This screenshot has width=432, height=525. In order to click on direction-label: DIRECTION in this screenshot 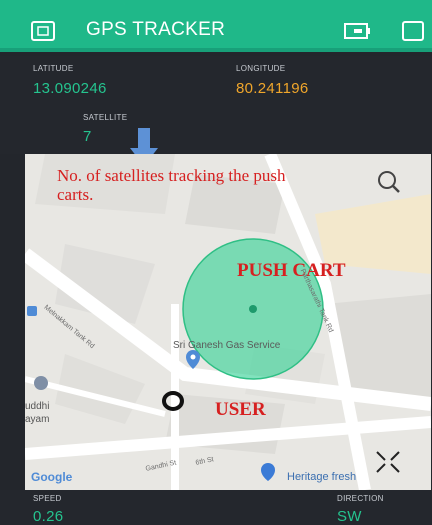, I will do `click(360, 498)`.